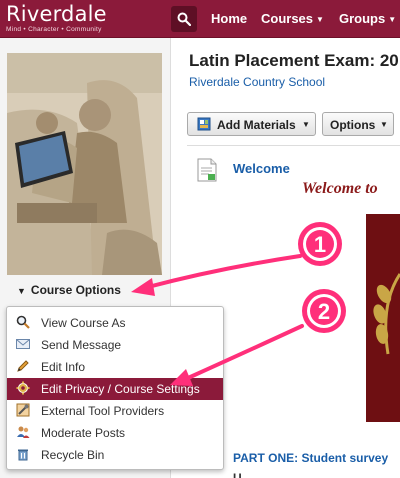  I want to click on course-options-label: Course Options, so click(75, 290).